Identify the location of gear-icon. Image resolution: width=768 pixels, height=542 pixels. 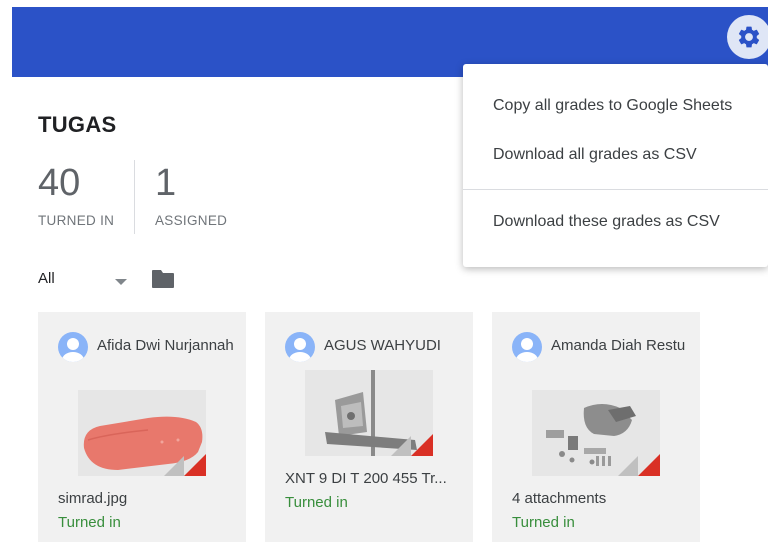
(749, 37).